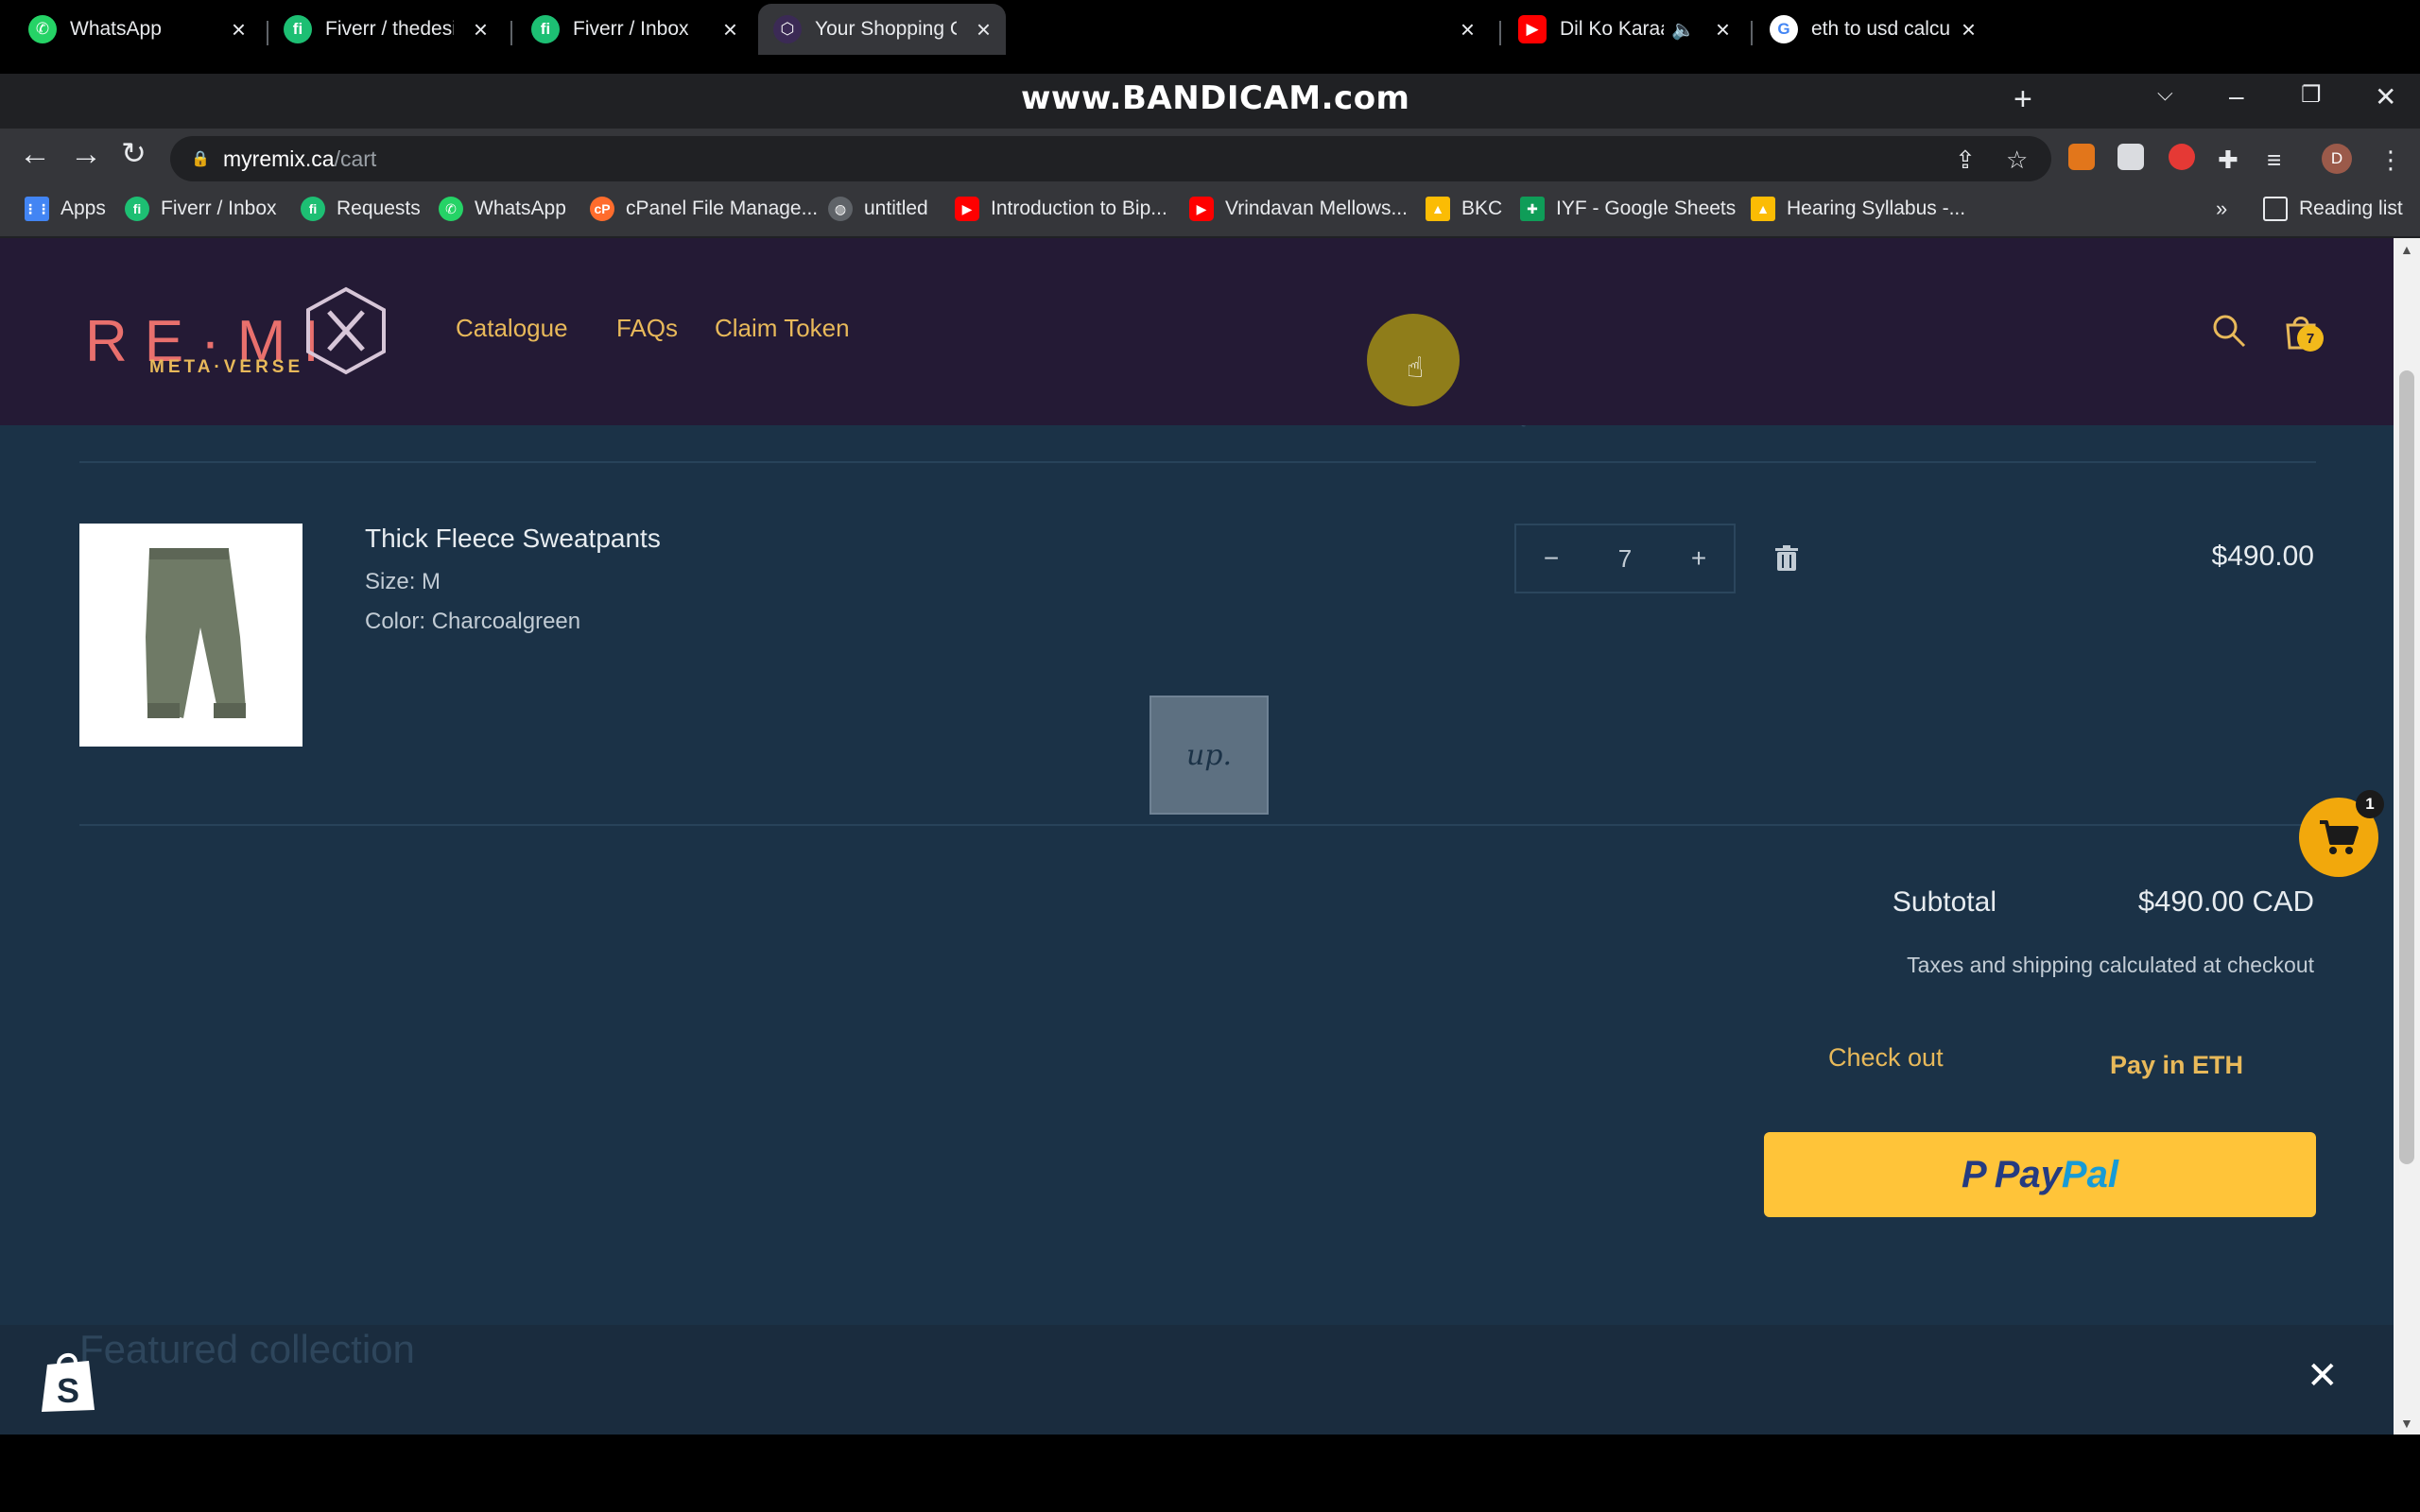 This screenshot has height=1512, width=2420. I want to click on bookmark-untitled: ◍ untitled, so click(878, 209).